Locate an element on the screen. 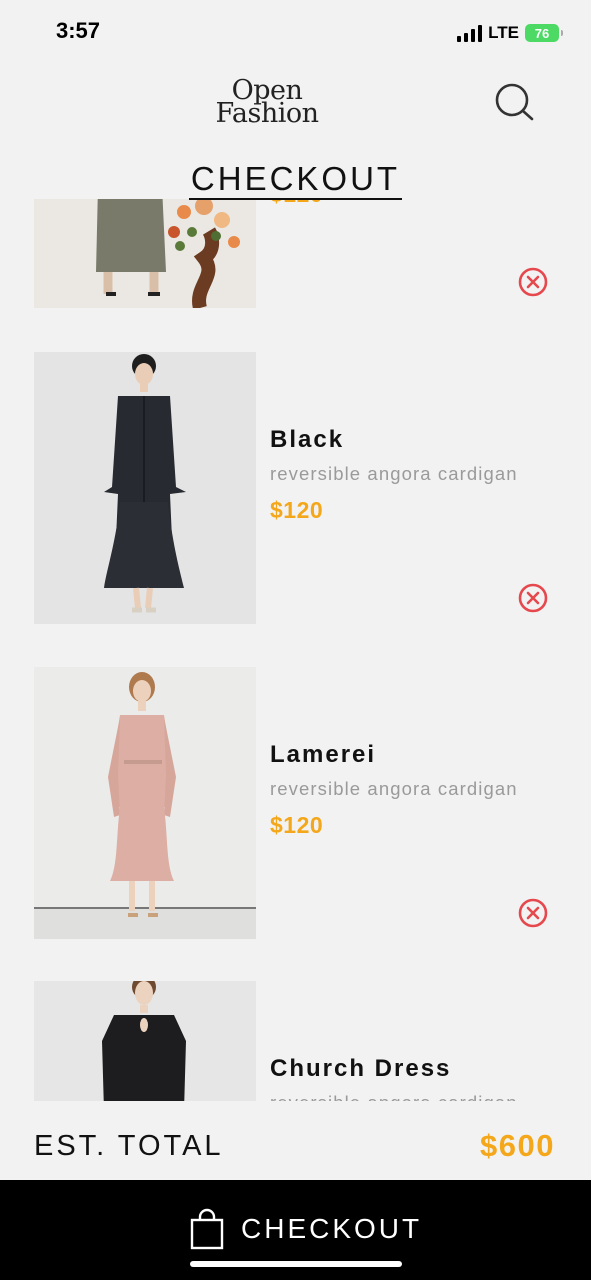 The height and width of the screenshot is (1280, 591). logo-text-fashion: Fashion is located at coordinates (267, 113).